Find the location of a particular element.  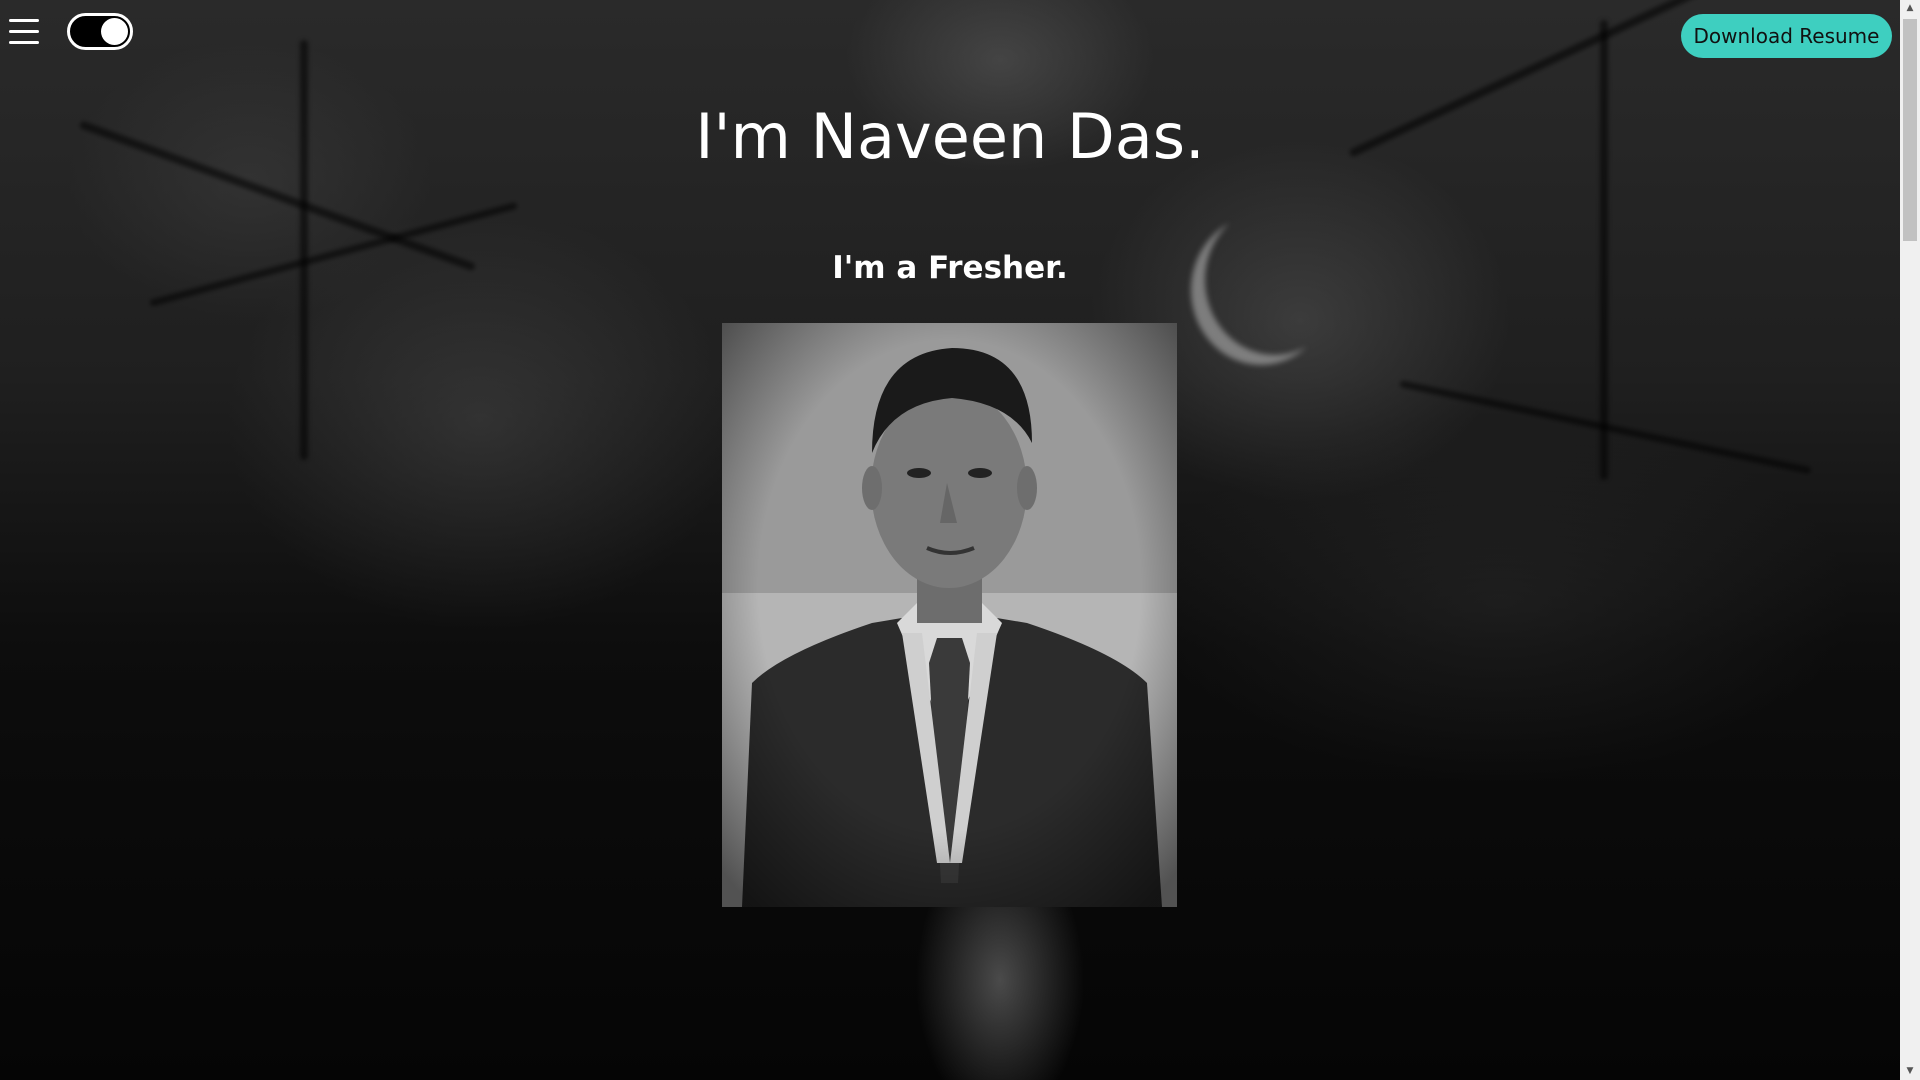

toggle-knob is located at coordinates (114, 31).